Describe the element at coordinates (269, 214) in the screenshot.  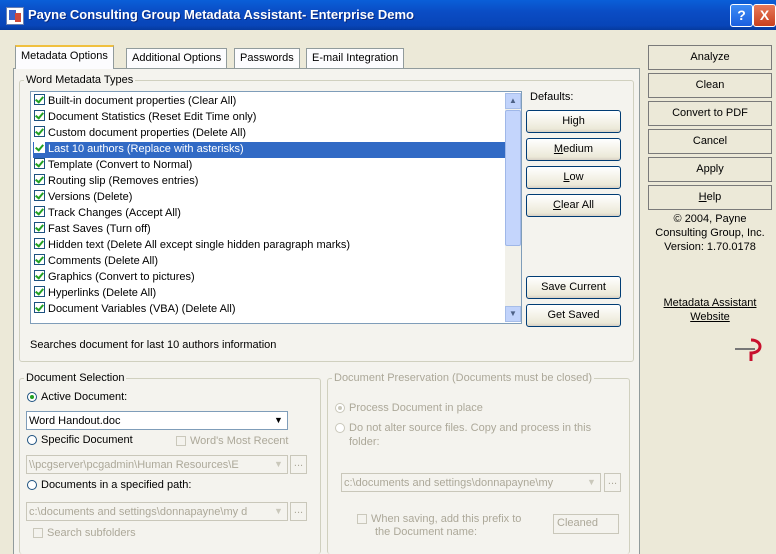
I see `list-item: Track Changes (Accept All)` at that location.